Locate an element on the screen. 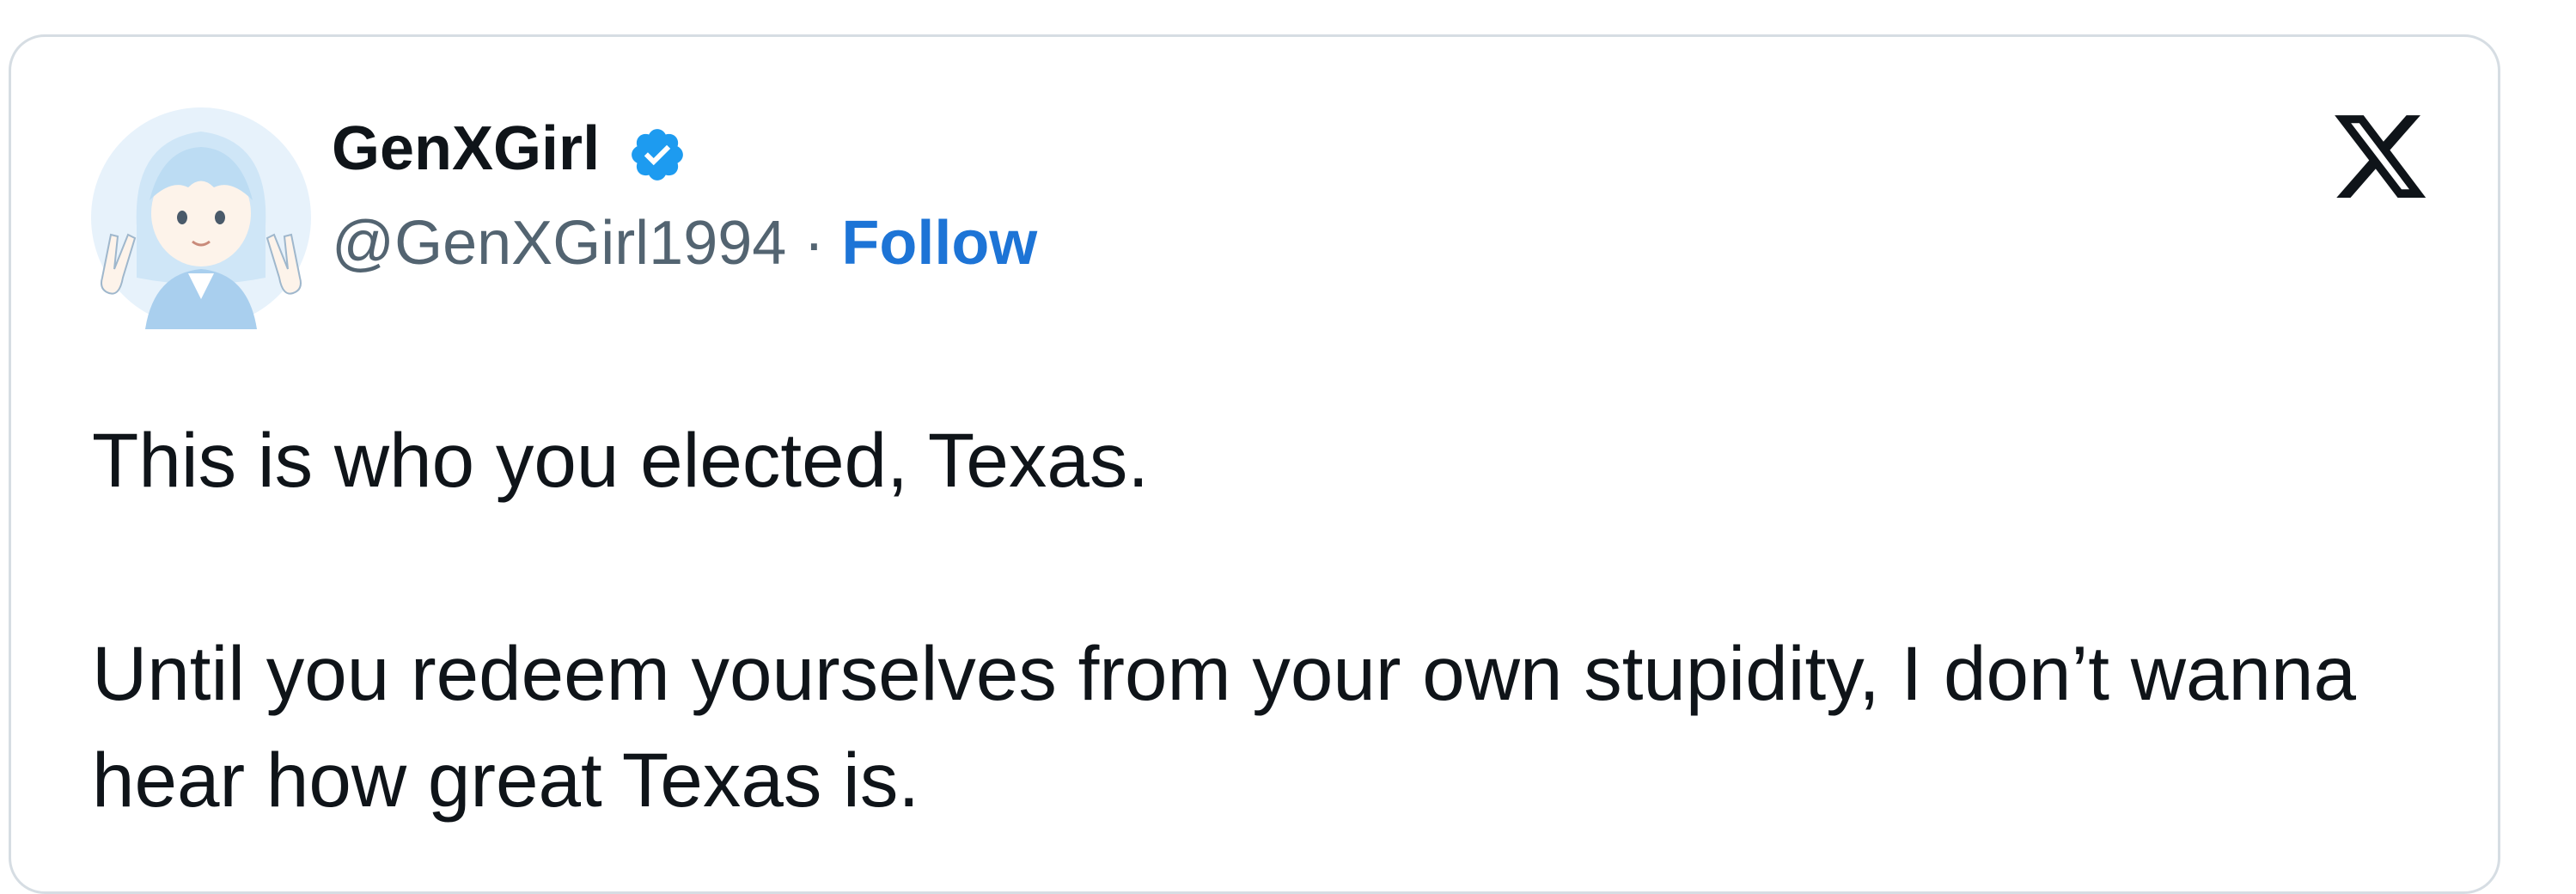 This screenshot has width=2576, height=894. display-name: GenXGirl is located at coordinates (466, 149).